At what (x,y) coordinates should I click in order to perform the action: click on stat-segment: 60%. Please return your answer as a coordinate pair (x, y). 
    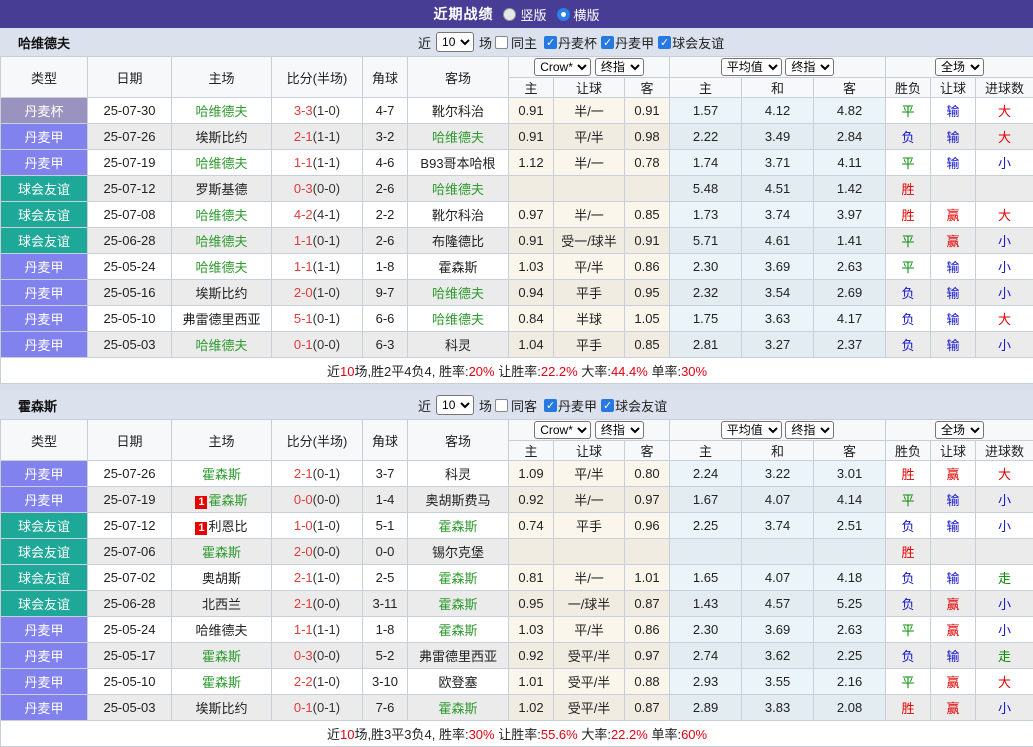
    Looking at the image, I should click on (694, 734).